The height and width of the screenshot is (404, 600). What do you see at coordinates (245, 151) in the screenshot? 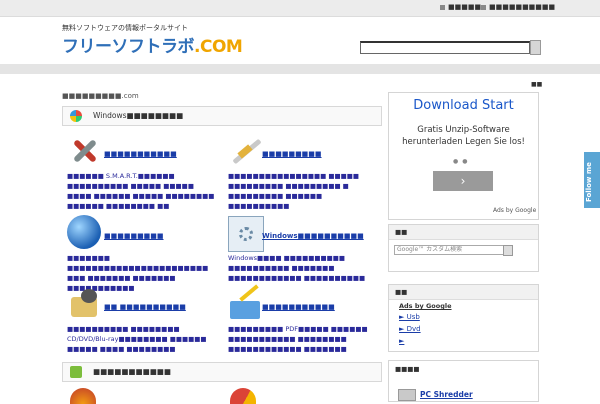
I see `syringe-icon` at bounding box center [245, 151].